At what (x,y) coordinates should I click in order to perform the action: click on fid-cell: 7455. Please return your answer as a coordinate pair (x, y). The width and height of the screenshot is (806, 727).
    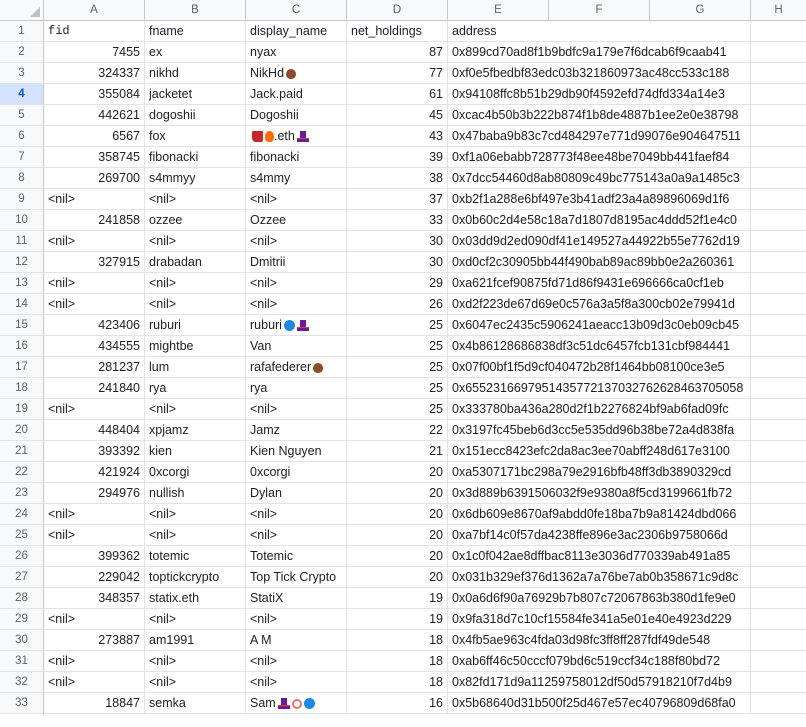
    Looking at the image, I should click on (94, 52).